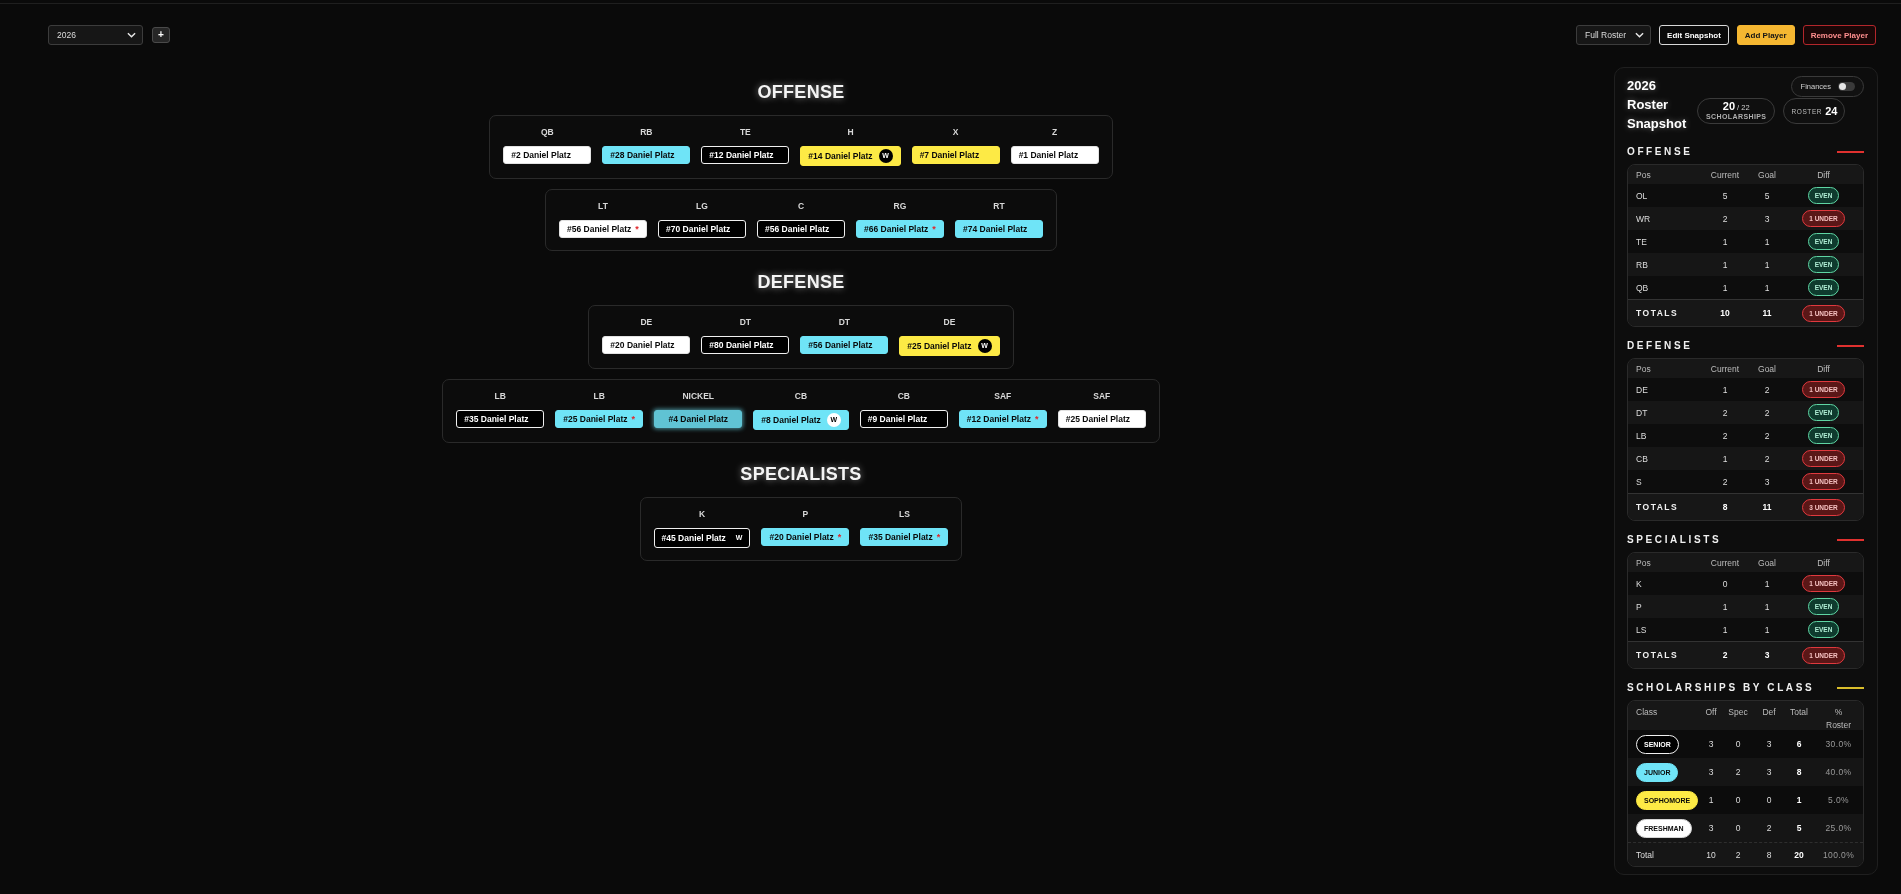  What do you see at coordinates (646, 322) in the screenshot?
I see `position-label: DE` at bounding box center [646, 322].